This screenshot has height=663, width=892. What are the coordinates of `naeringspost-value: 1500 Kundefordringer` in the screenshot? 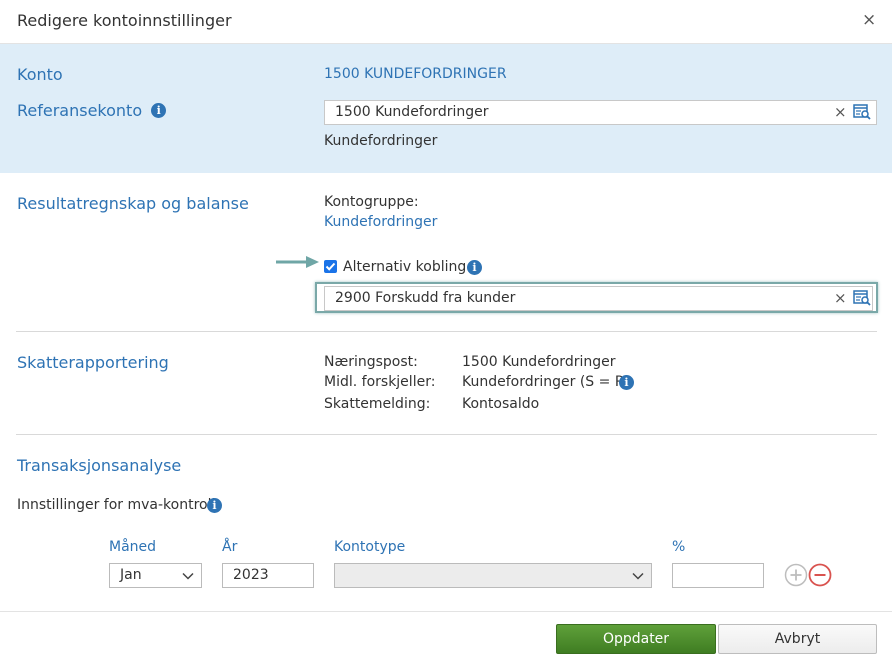 It's located at (539, 362).